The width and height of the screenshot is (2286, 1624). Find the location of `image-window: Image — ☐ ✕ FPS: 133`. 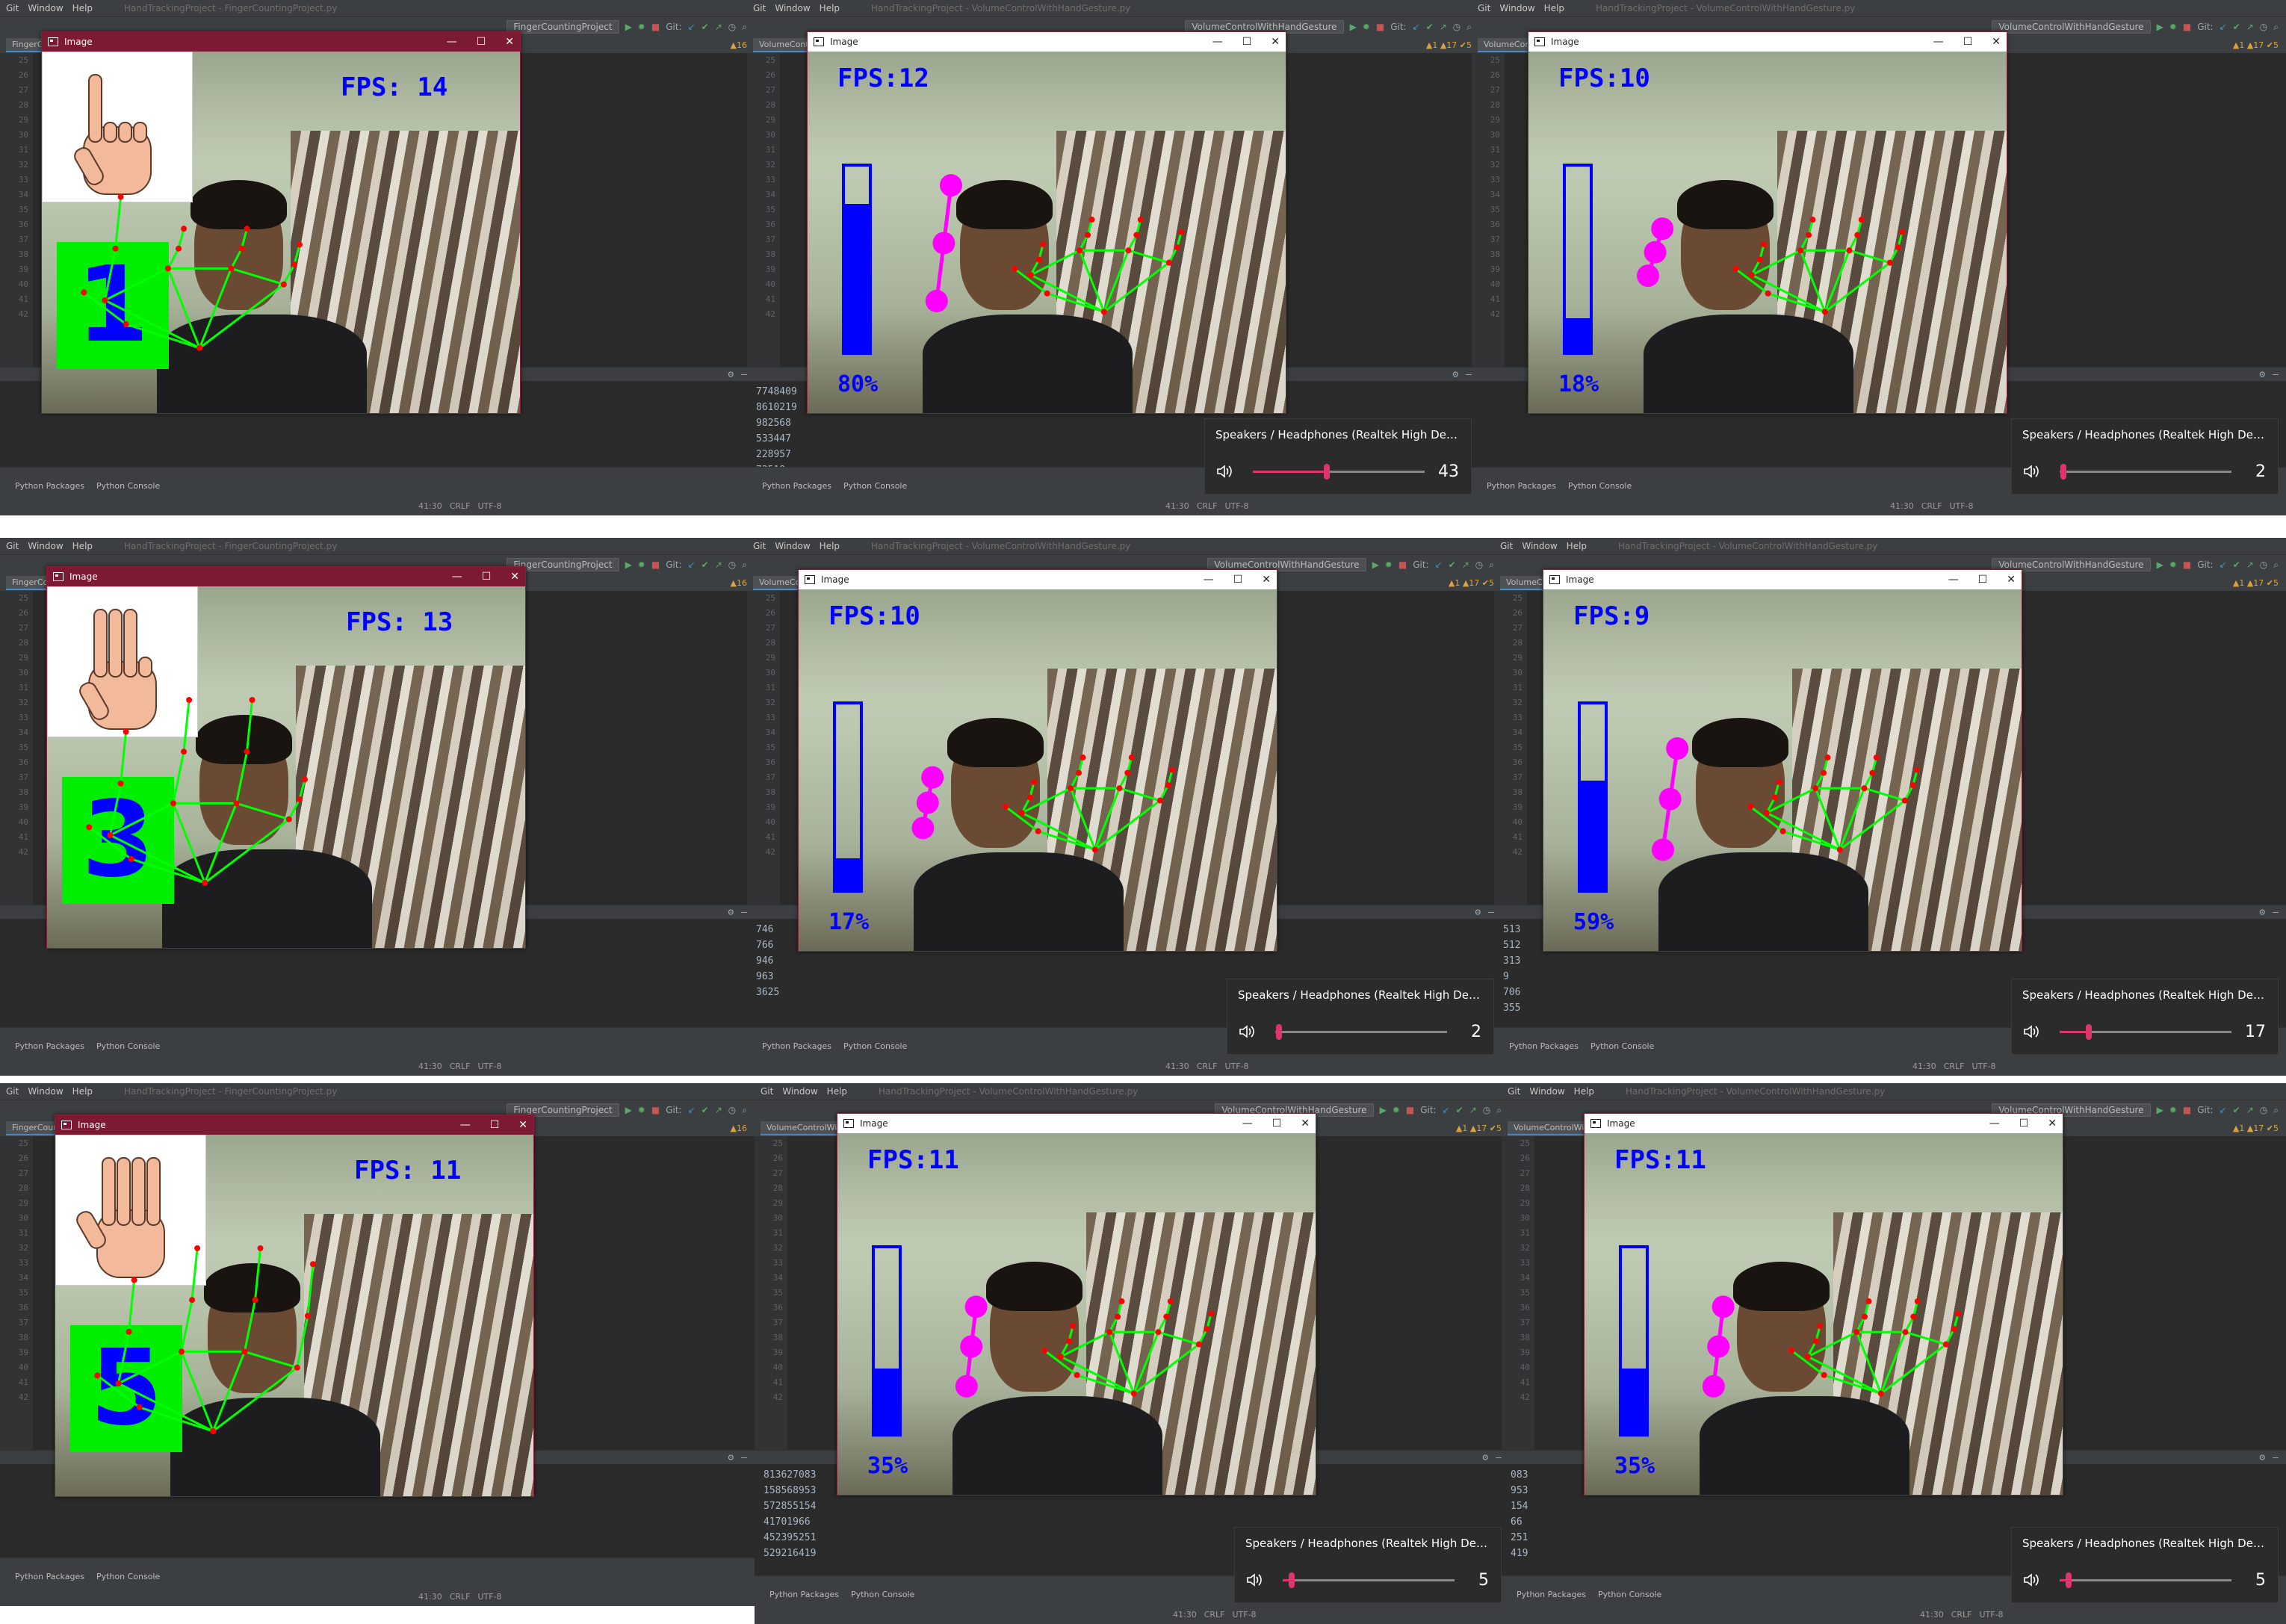

image-window: Image — ☐ ✕ FPS: 133 is located at coordinates (286, 757).